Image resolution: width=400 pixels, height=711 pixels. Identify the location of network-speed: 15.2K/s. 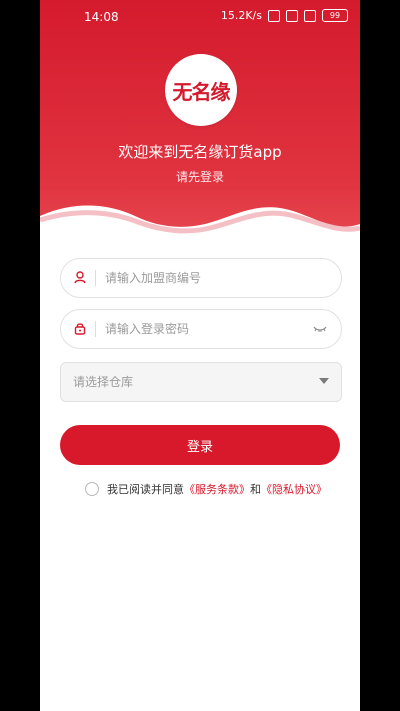
(241, 15).